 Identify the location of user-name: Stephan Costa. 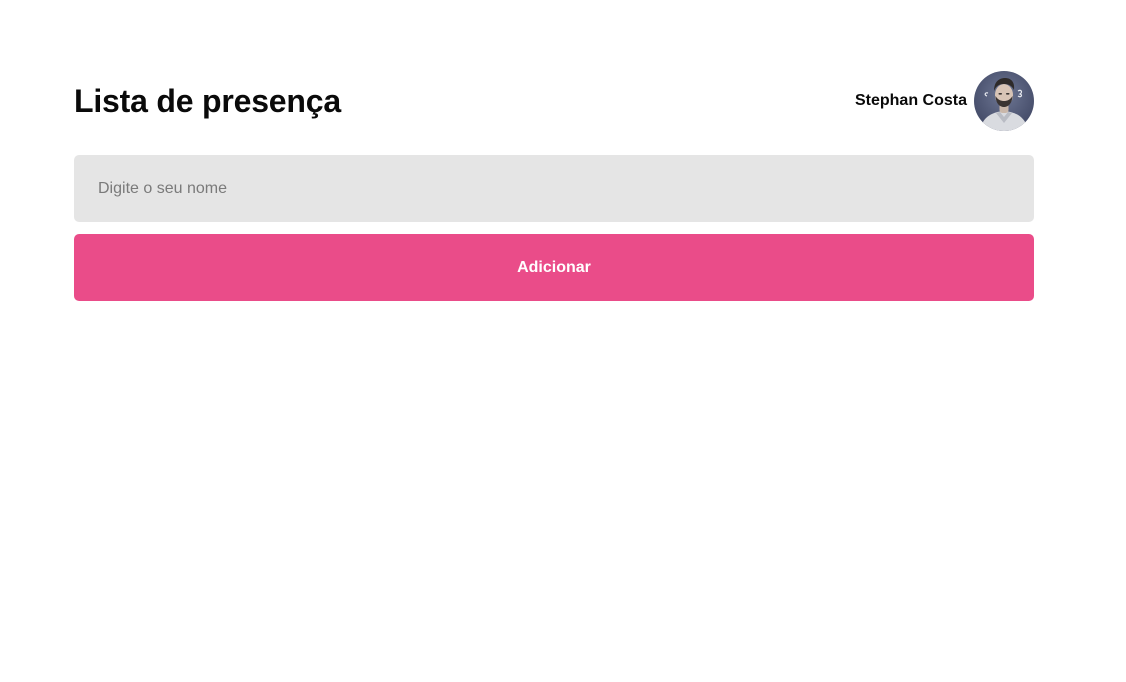
(910, 100).